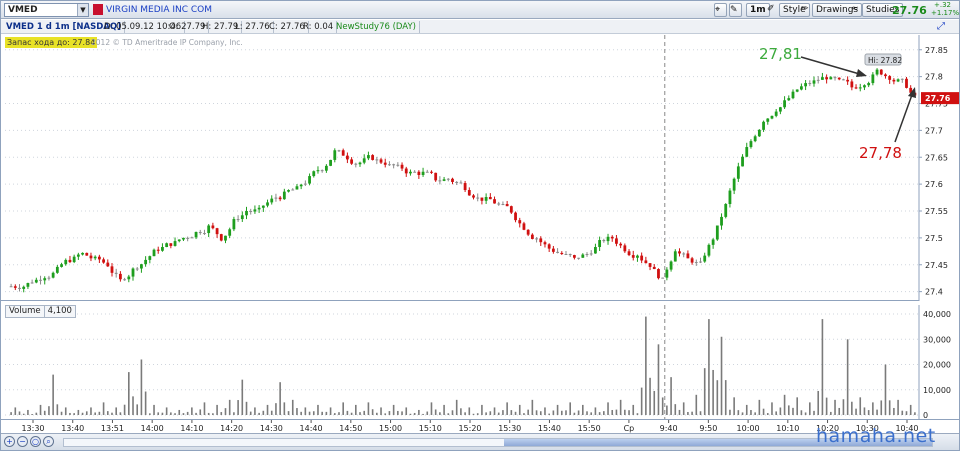 This screenshot has width=960, height=451. What do you see at coordinates (22, 441) in the screenshot?
I see `zoom-out-icon: −` at bounding box center [22, 441].